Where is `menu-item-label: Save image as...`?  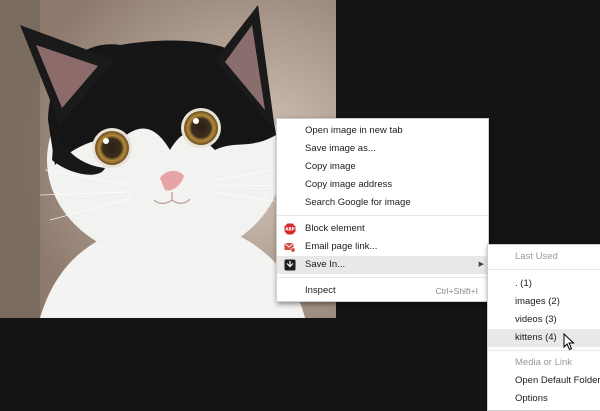
menu-item-label: Save image as... is located at coordinates (340, 148).